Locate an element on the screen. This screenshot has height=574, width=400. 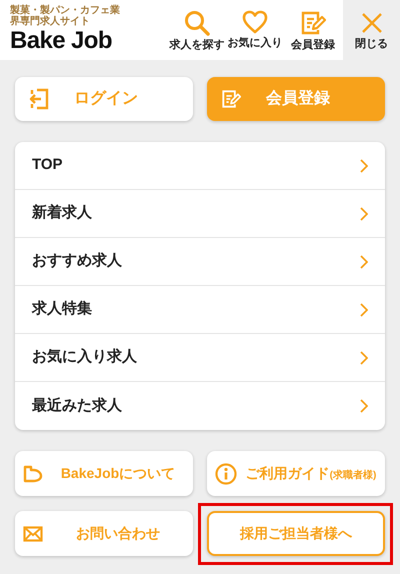
site-logo: Bake Job is located at coordinates (70, 41).